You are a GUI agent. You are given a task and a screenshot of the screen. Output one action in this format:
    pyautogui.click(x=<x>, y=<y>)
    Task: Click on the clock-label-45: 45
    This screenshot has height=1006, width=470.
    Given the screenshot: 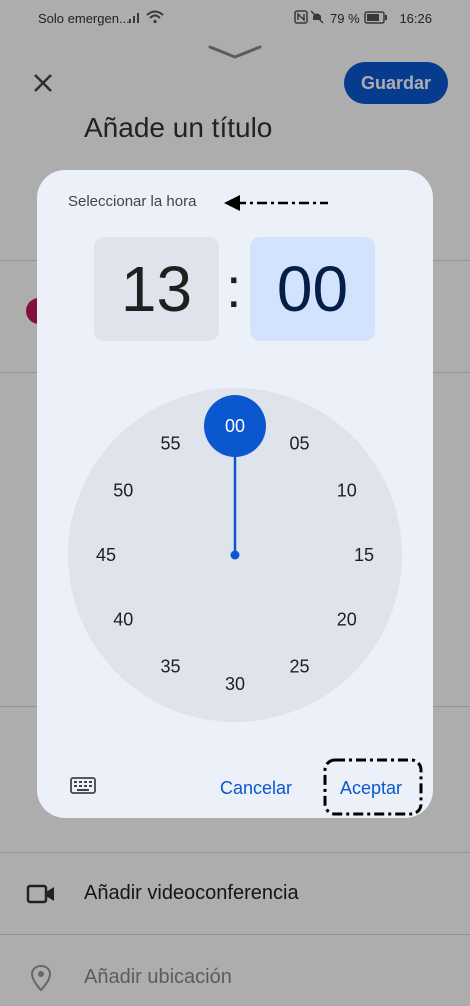 What is the action you would take?
    pyautogui.click(x=106, y=555)
    